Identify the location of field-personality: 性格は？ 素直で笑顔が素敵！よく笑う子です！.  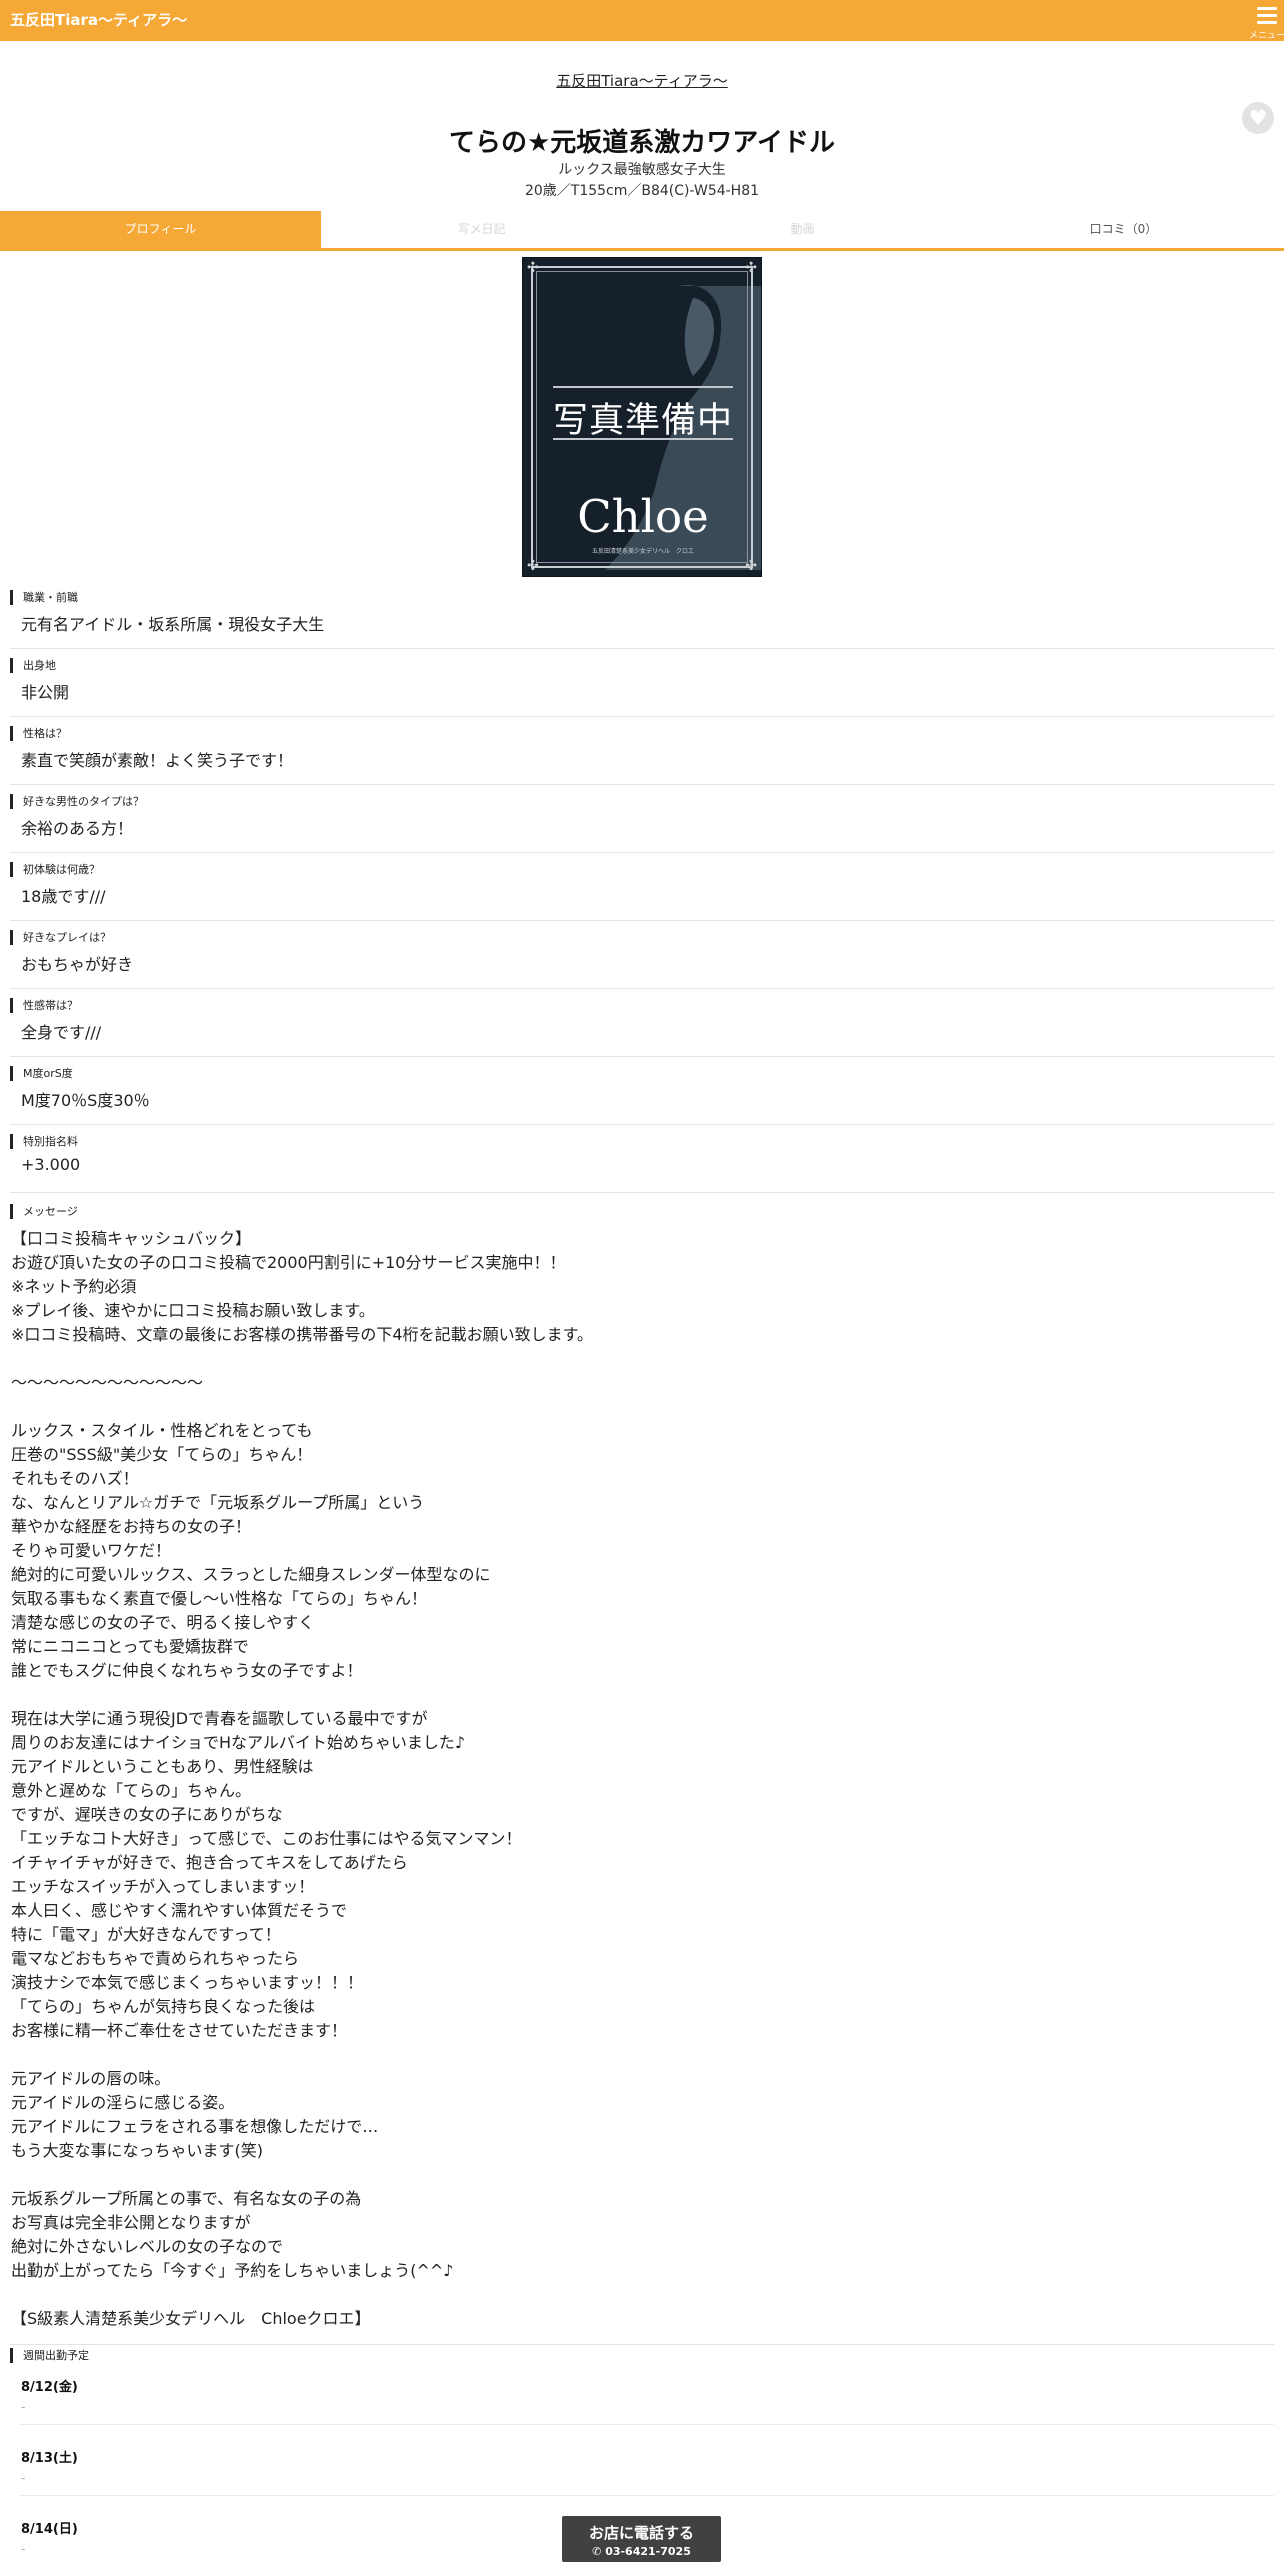
(642, 751).